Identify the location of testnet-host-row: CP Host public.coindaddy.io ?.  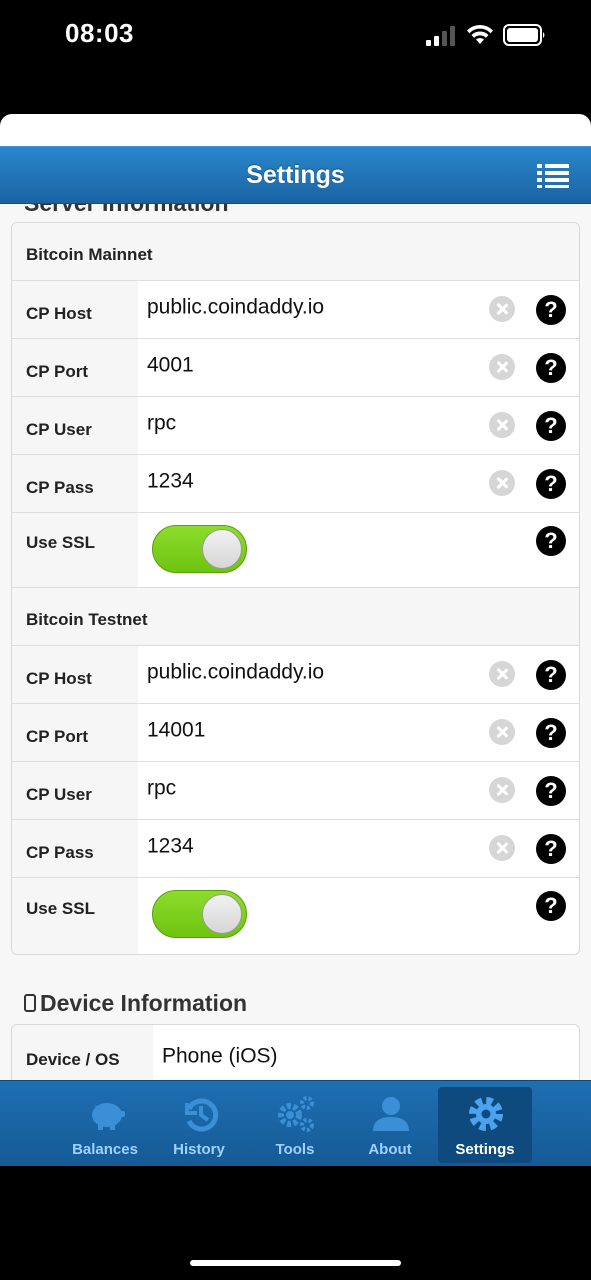
(295, 675).